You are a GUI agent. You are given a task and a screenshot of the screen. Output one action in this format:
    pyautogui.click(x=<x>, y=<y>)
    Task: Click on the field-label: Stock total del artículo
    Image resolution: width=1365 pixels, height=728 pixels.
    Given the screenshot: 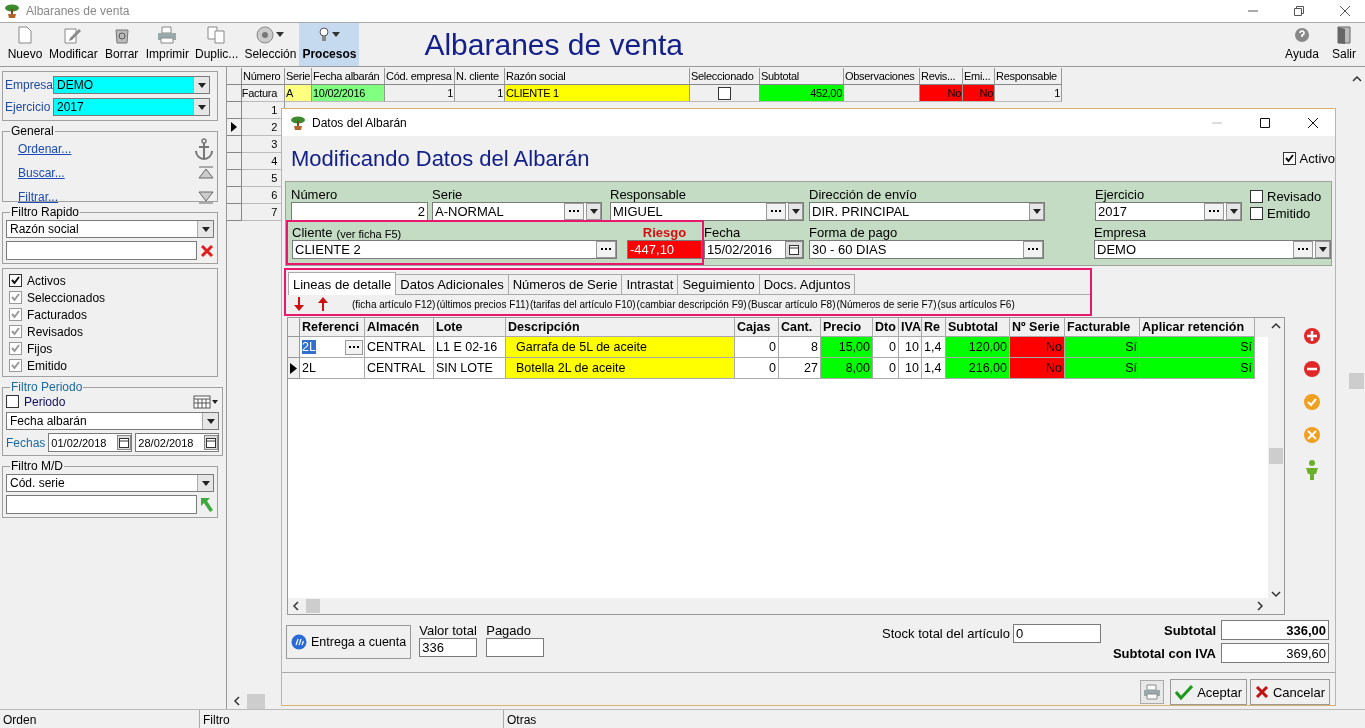 What is the action you would take?
    pyautogui.click(x=946, y=633)
    